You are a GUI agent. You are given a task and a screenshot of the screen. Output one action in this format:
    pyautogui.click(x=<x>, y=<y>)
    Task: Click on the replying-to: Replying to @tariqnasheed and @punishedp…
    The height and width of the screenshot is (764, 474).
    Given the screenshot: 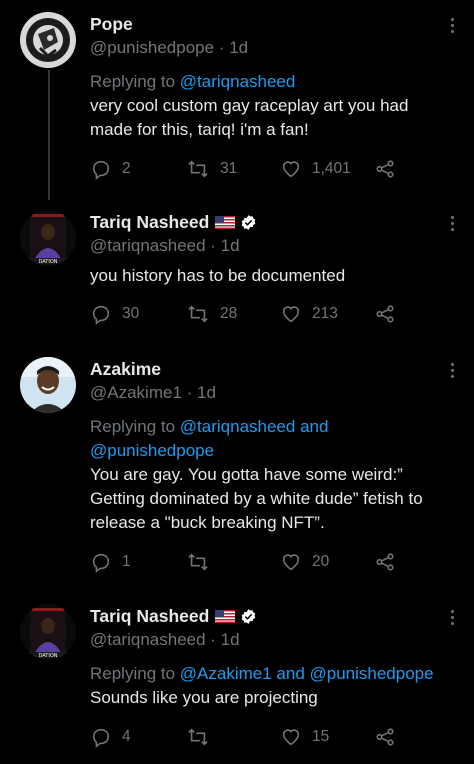 What is the action you would take?
    pyautogui.click(x=209, y=438)
    